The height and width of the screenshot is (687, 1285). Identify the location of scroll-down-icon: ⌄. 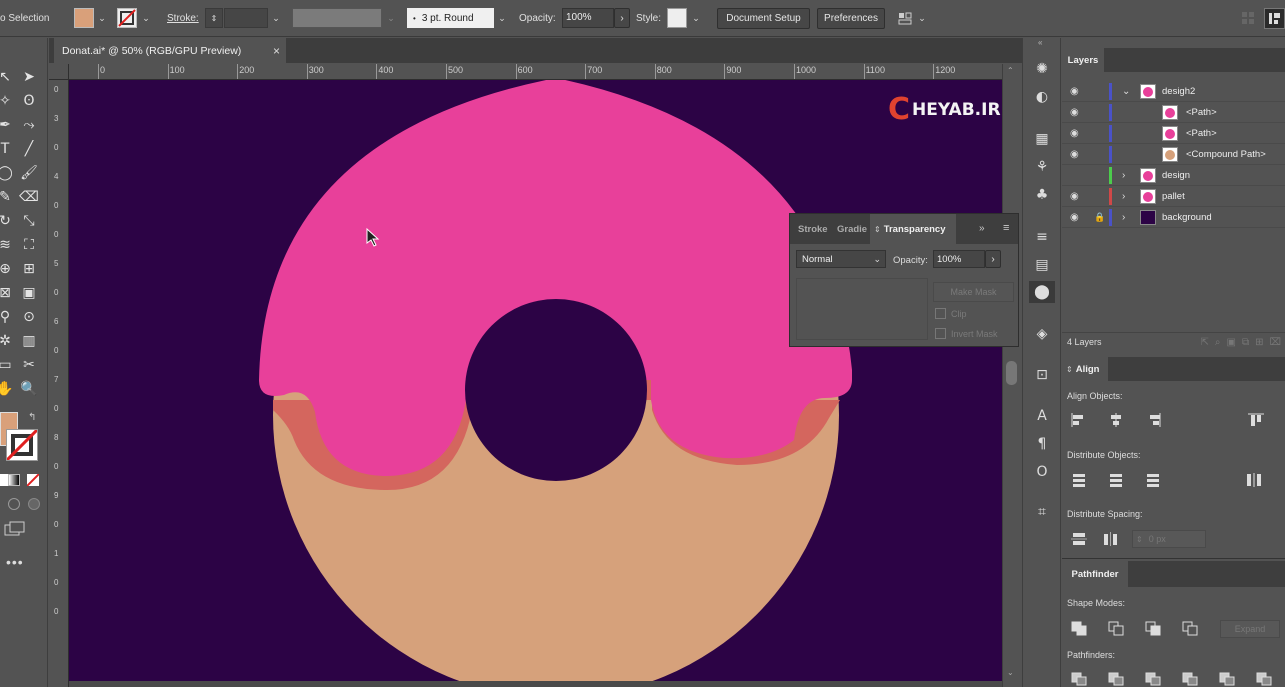
(1010, 672).